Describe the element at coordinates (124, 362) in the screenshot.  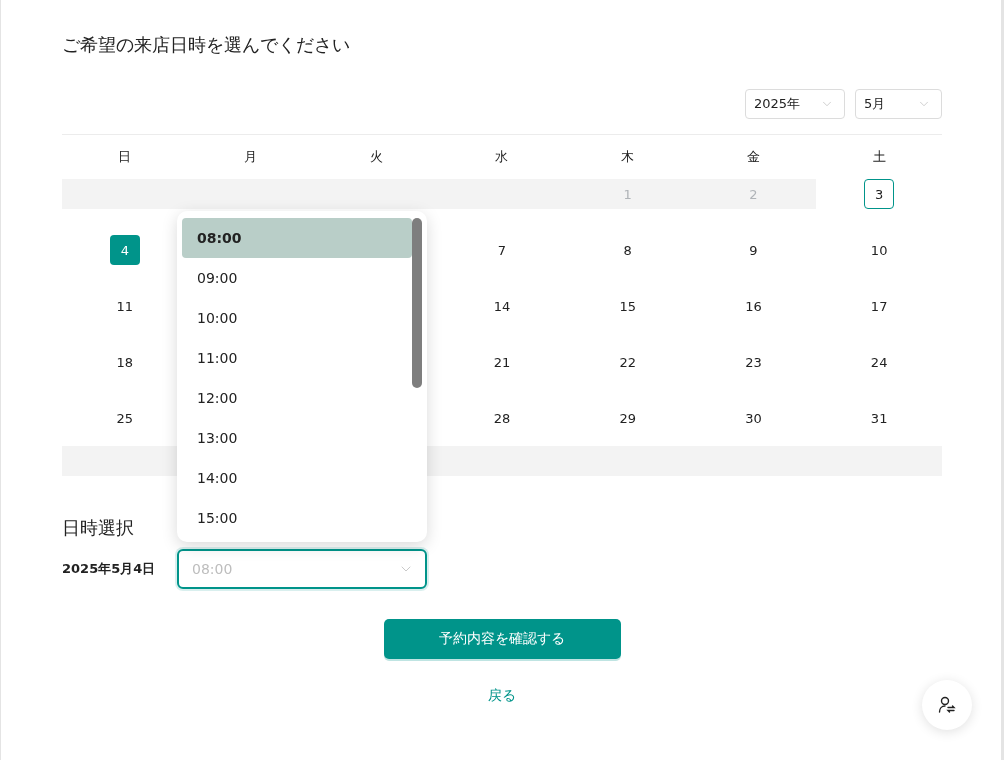
I see `calendar-day: 18` at that location.